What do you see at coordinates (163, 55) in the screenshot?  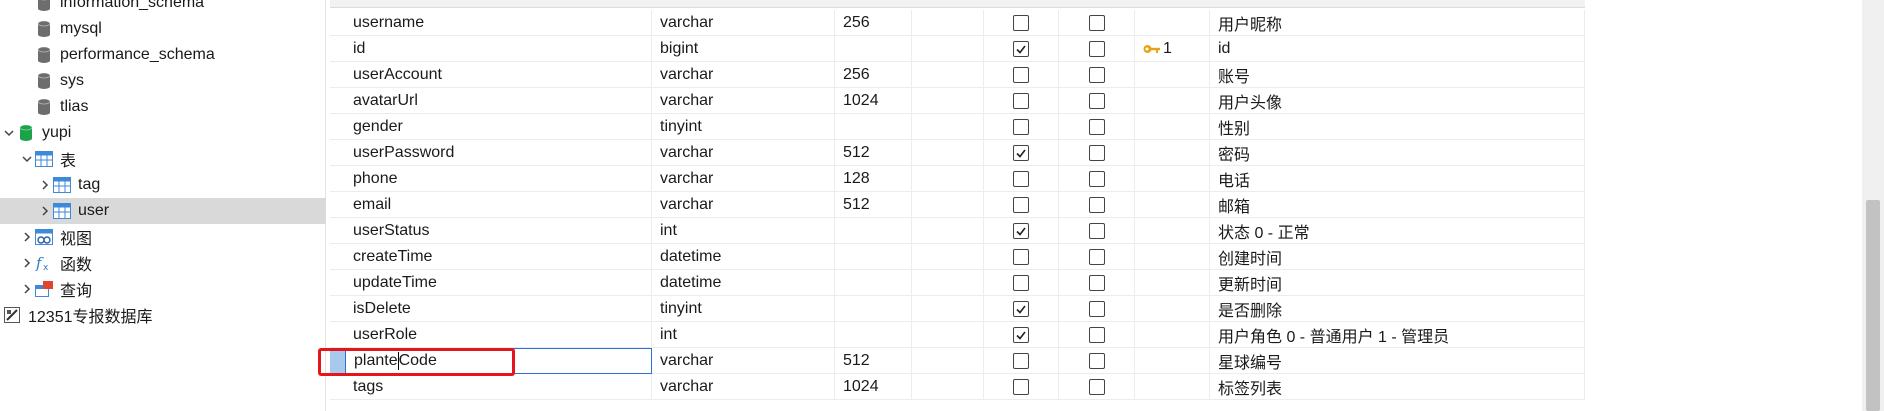 I see `tree-item-performance_schema: performance_schema` at bounding box center [163, 55].